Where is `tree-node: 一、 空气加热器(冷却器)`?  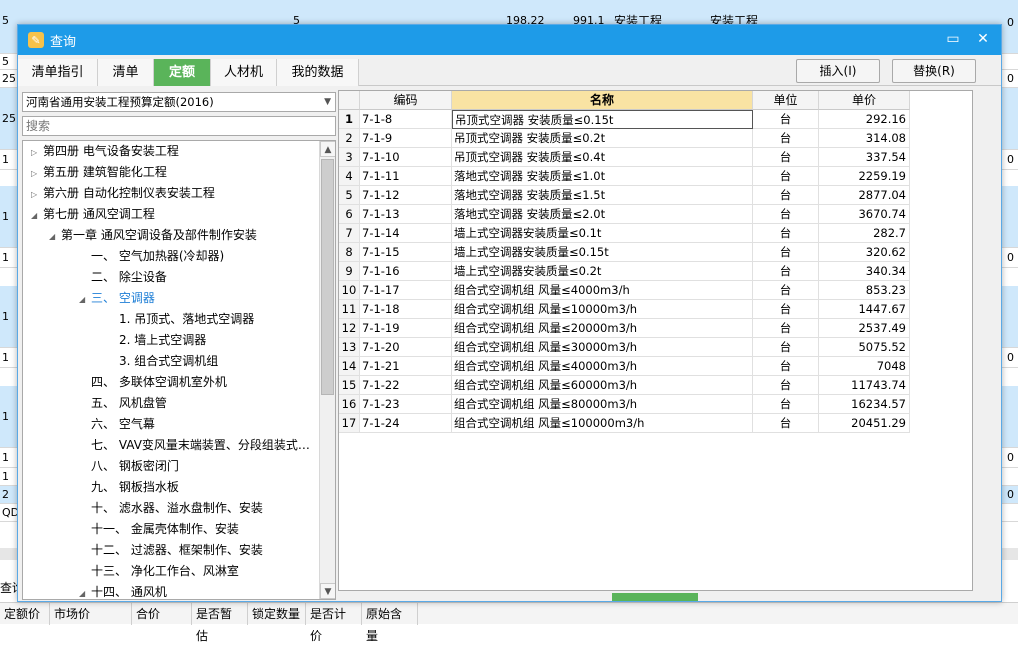
tree-node: 一、 空气加热器(冷却器) is located at coordinates (151, 256).